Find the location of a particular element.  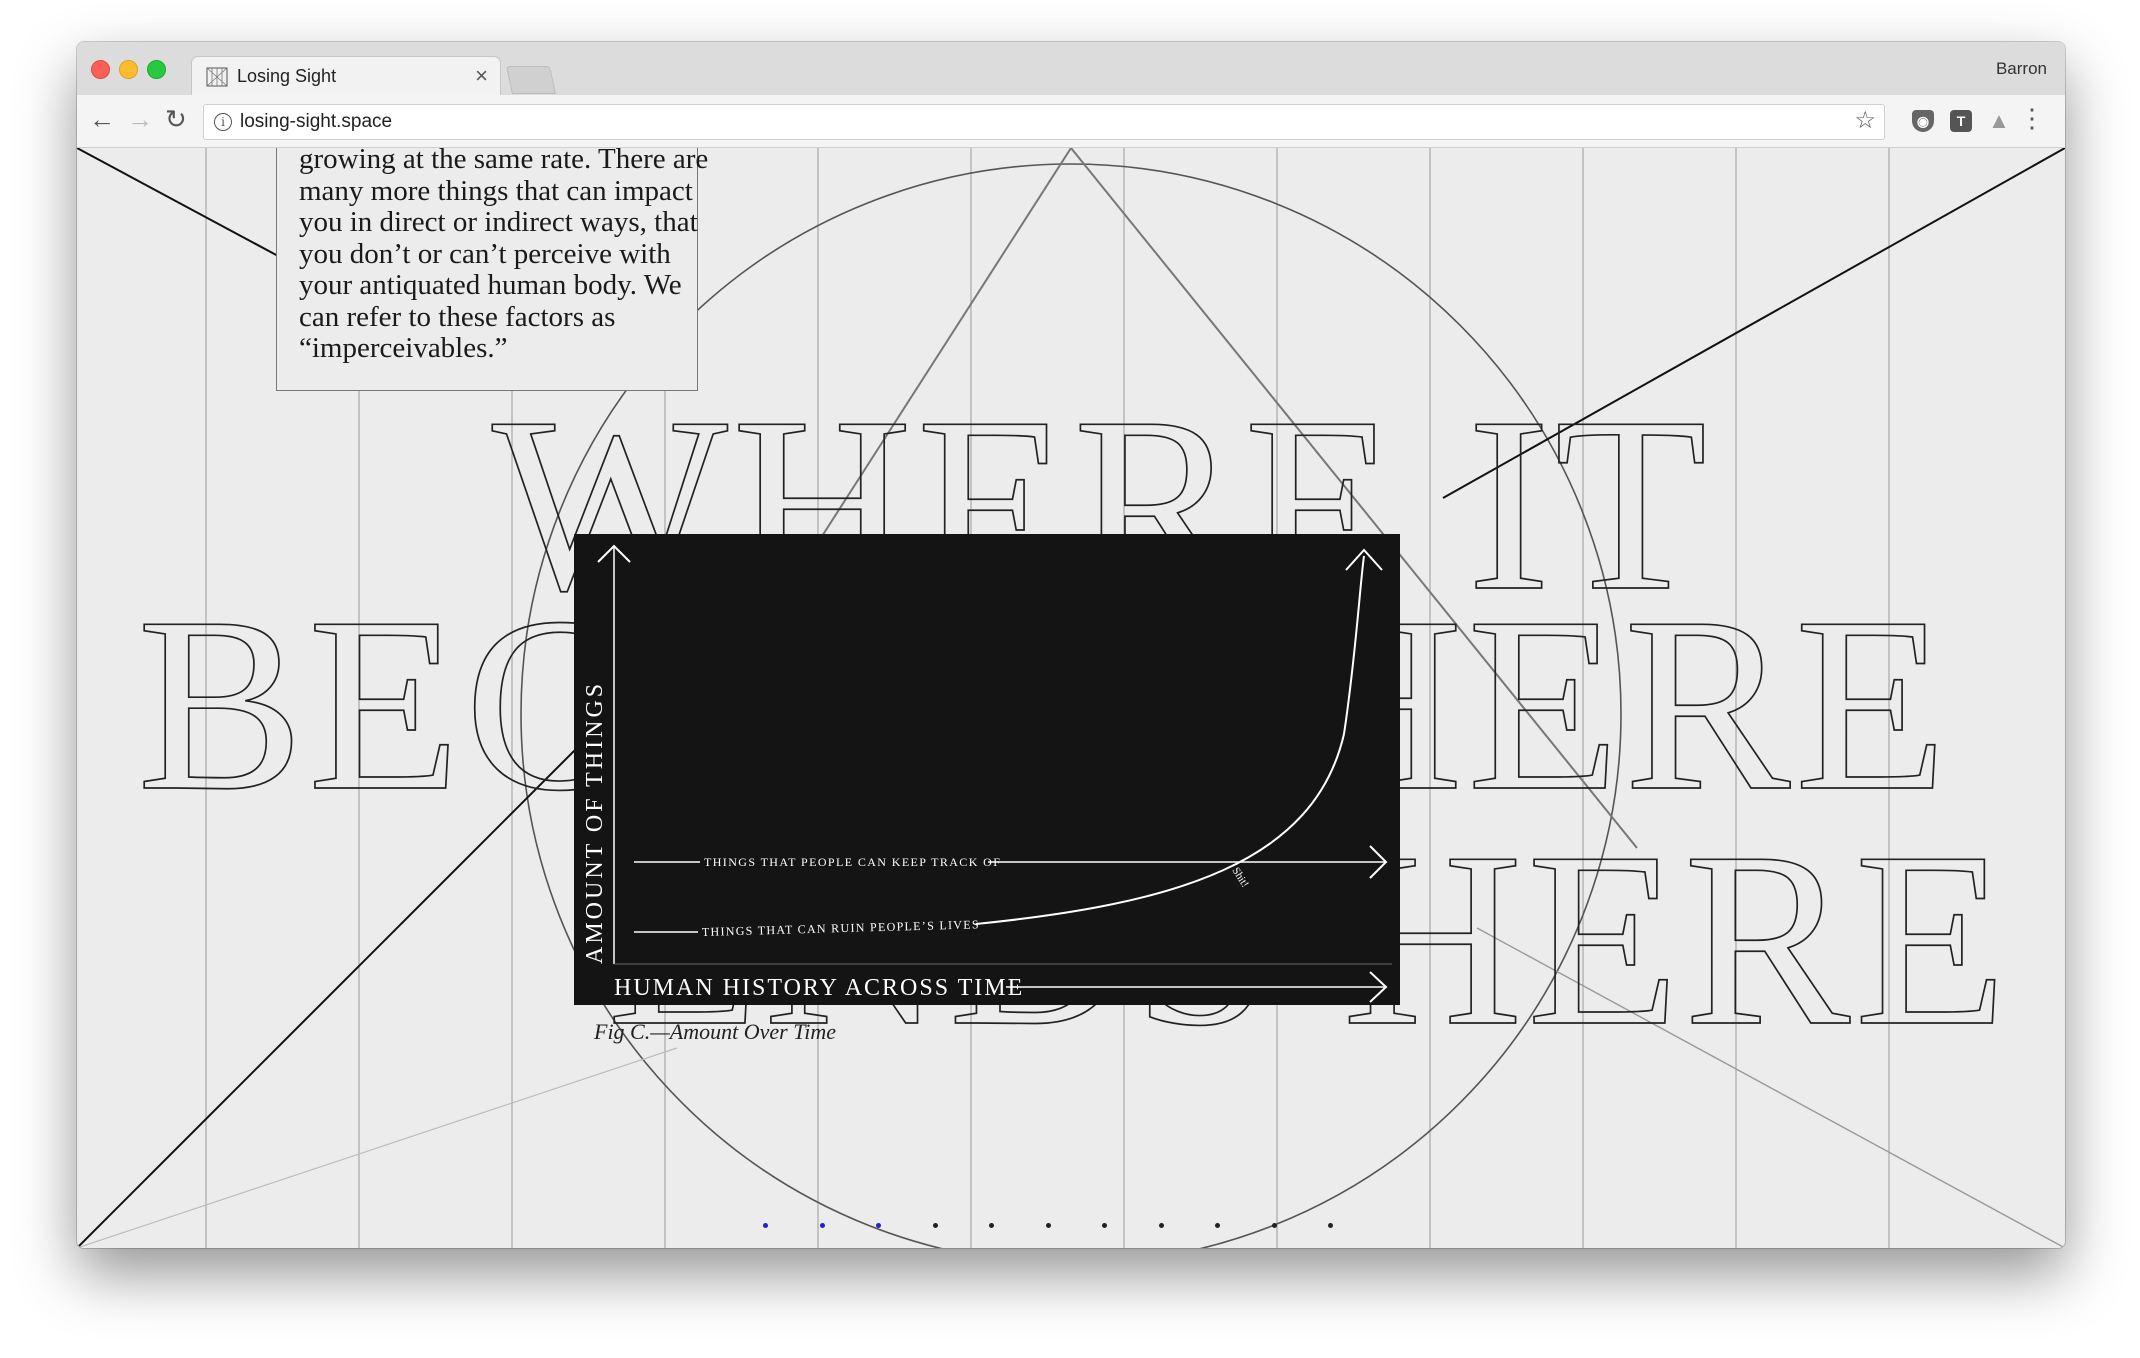

menu-icon: ⋮ is located at coordinates (2032, 118).